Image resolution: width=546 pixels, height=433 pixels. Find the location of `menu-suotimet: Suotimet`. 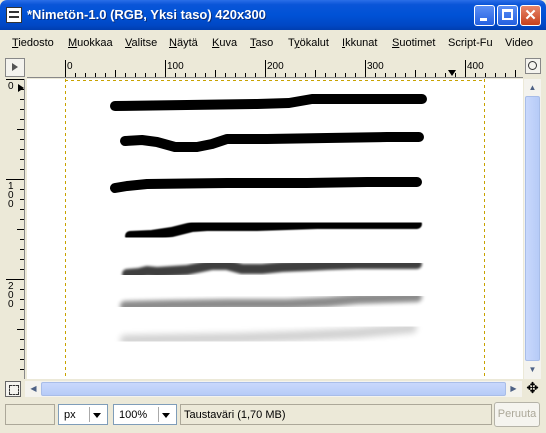

menu-suotimet: Suotimet is located at coordinates (413, 43).